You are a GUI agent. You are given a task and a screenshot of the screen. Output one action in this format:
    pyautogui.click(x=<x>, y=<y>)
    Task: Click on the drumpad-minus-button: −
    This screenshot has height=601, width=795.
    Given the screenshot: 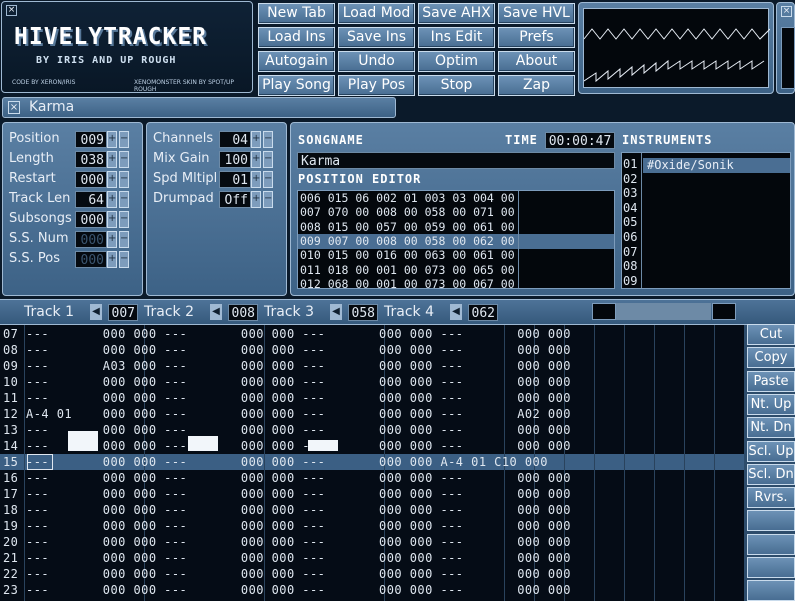 What is the action you would take?
    pyautogui.click(x=268, y=199)
    